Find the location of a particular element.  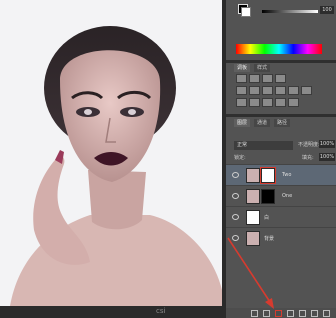

link-icon is located at coordinates (254, 313).